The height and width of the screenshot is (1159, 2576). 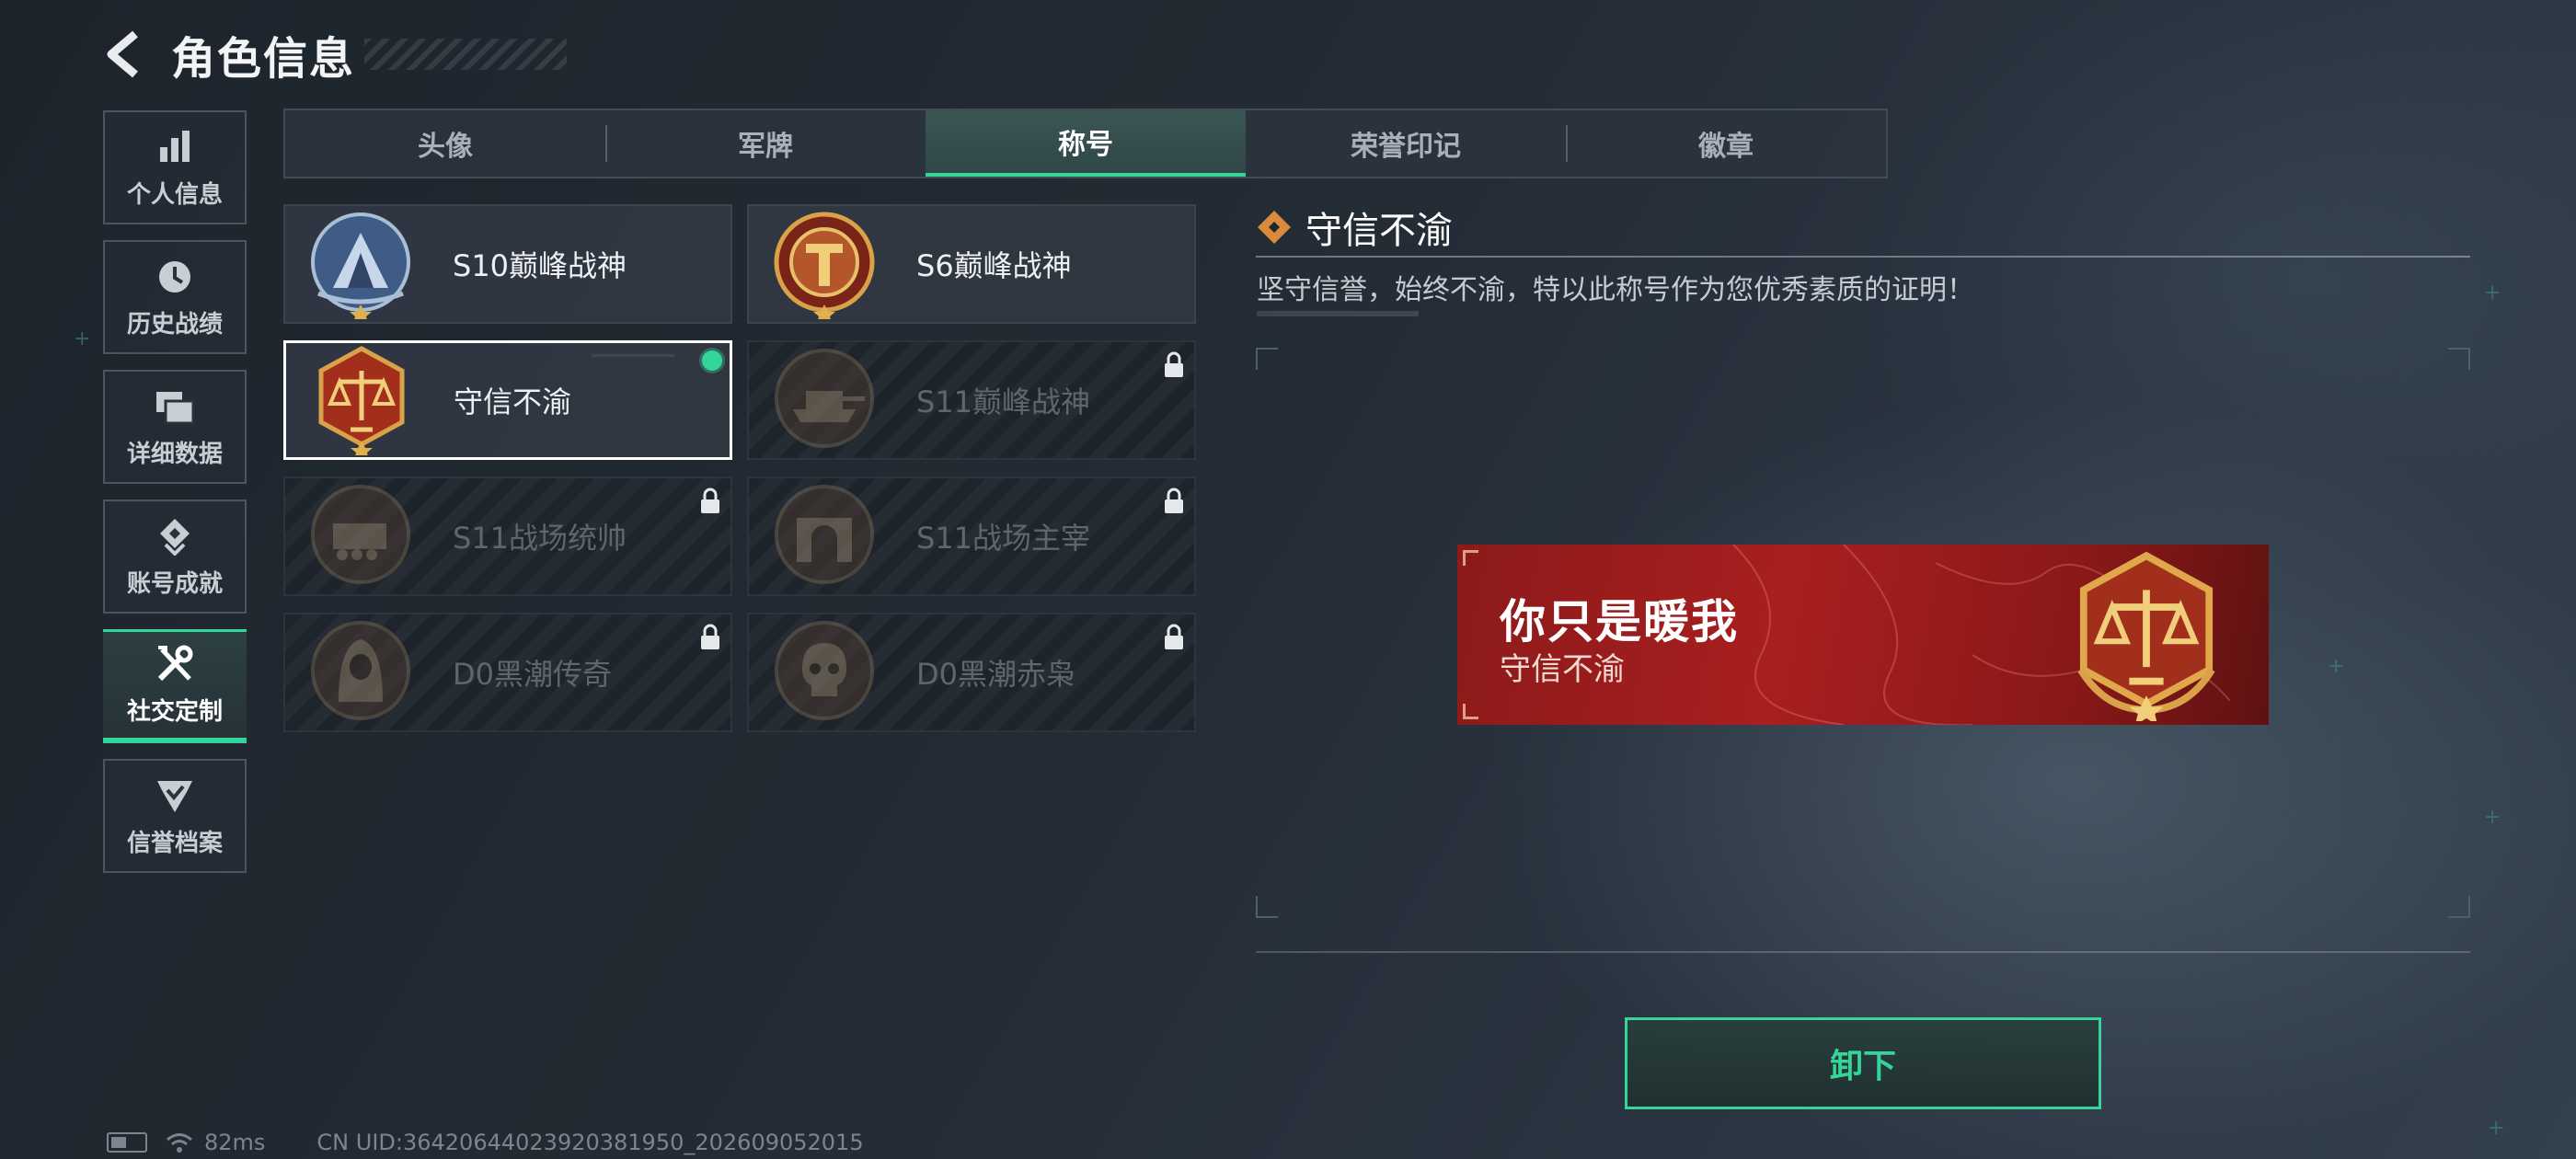 What do you see at coordinates (824, 534) in the screenshot?
I see `emblem-arch-icon` at bounding box center [824, 534].